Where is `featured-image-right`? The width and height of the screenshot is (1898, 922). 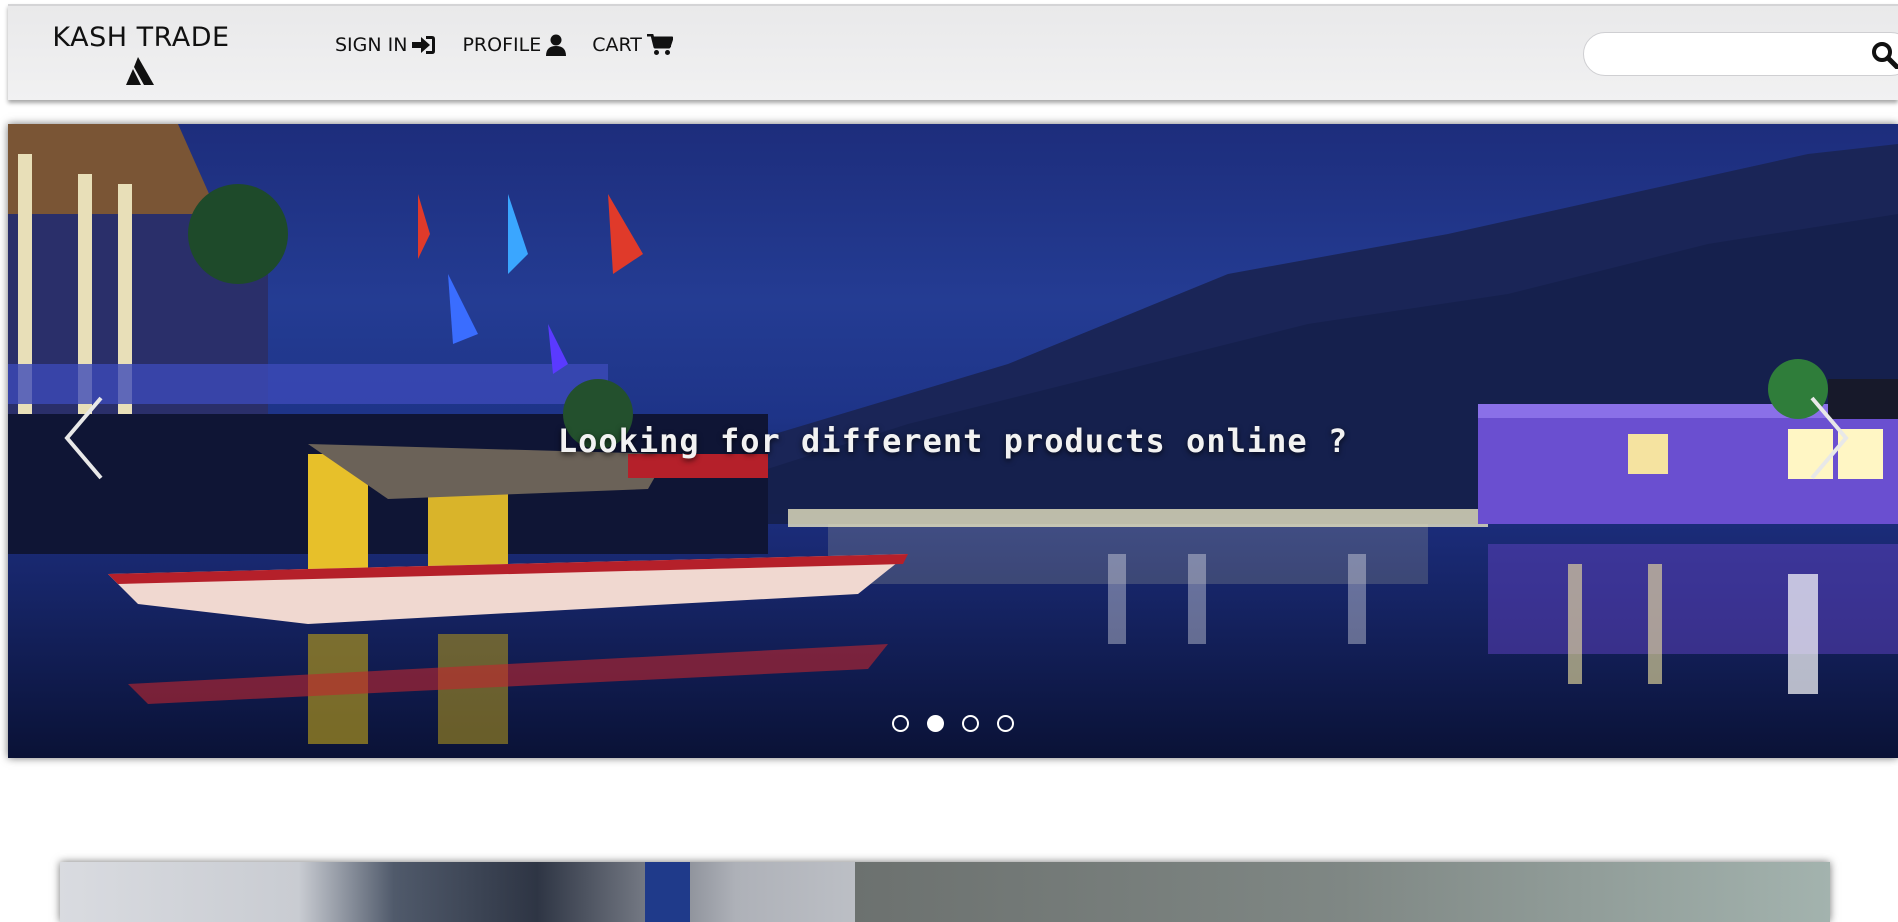
featured-image-right is located at coordinates (1342, 892).